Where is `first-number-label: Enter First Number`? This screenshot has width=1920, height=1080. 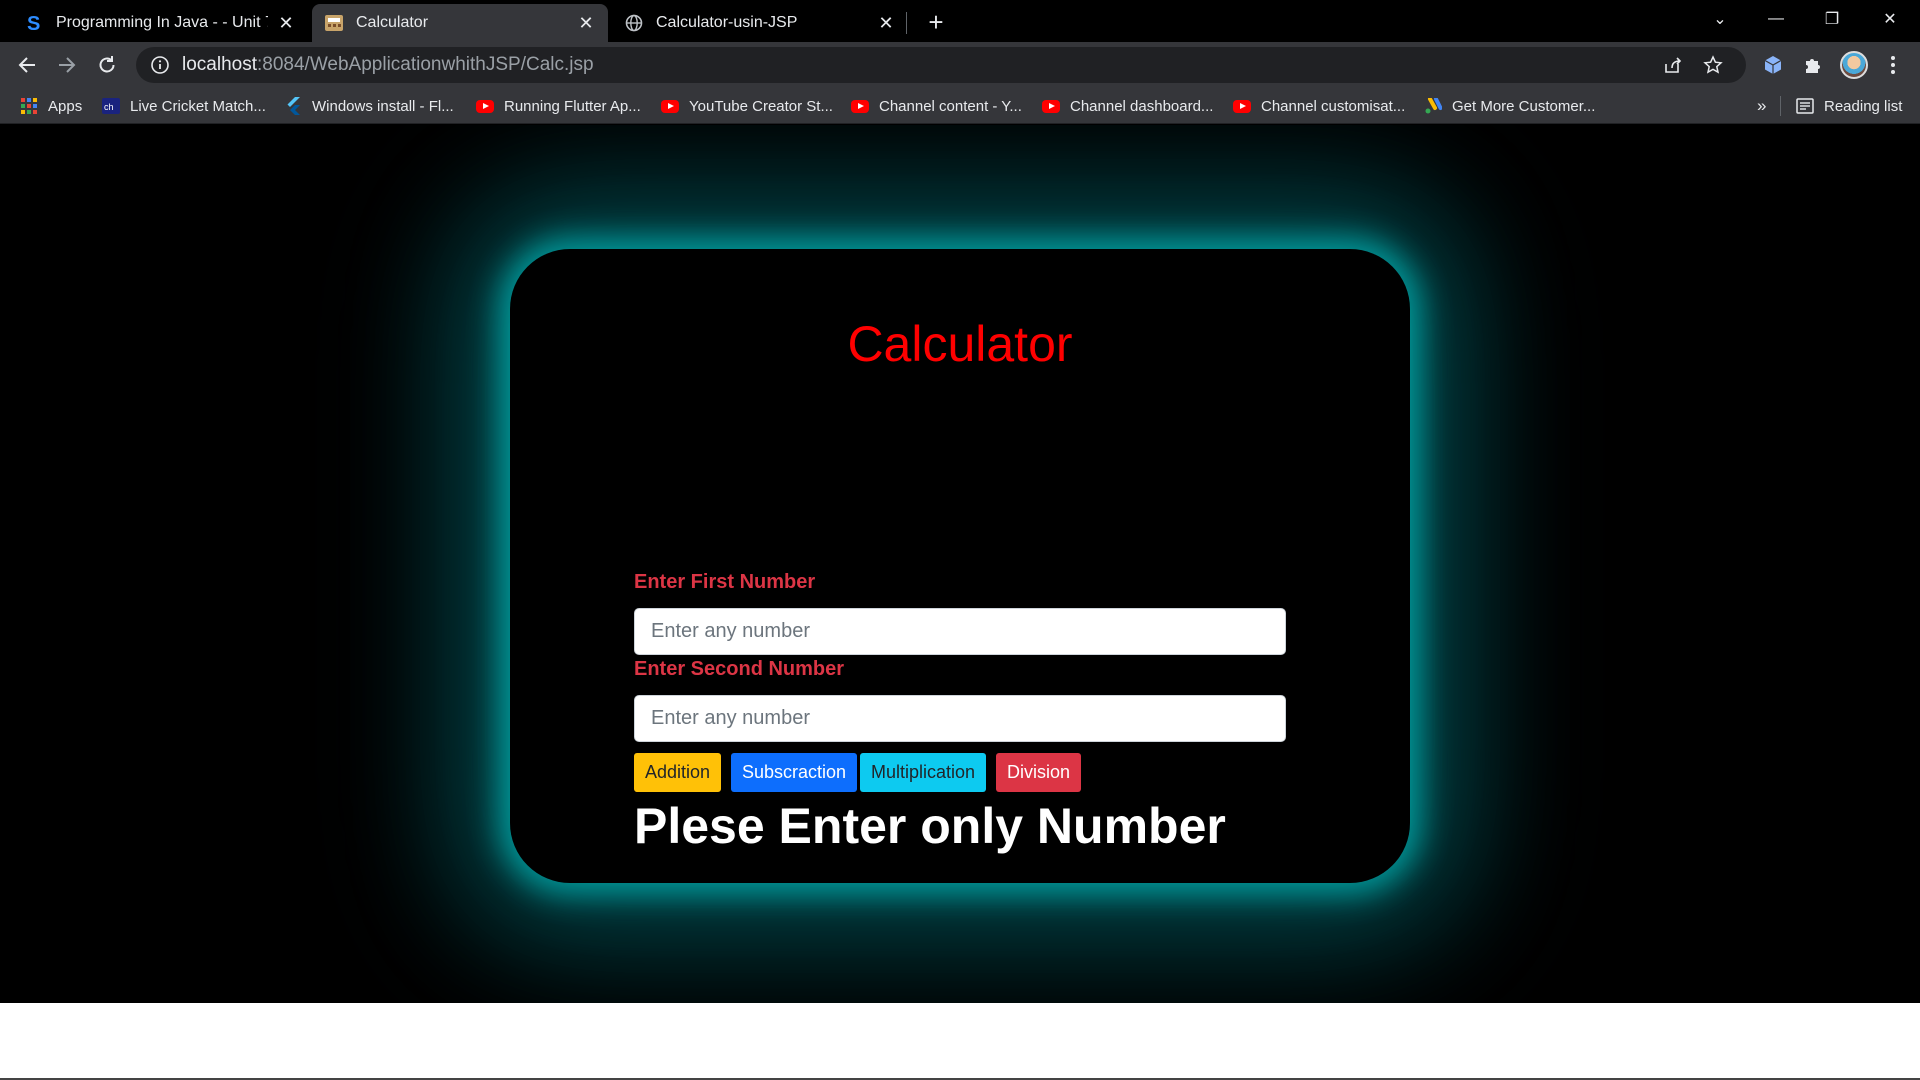 first-number-label: Enter First Number is located at coordinates (725, 582).